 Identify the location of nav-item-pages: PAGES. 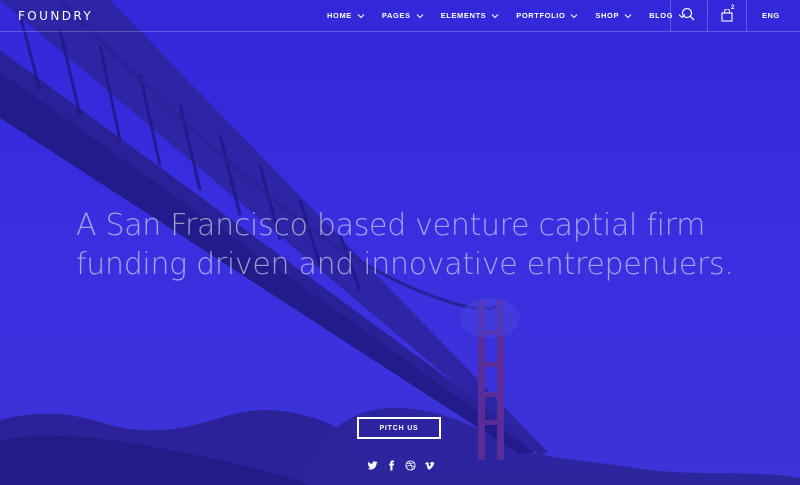
(403, 15).